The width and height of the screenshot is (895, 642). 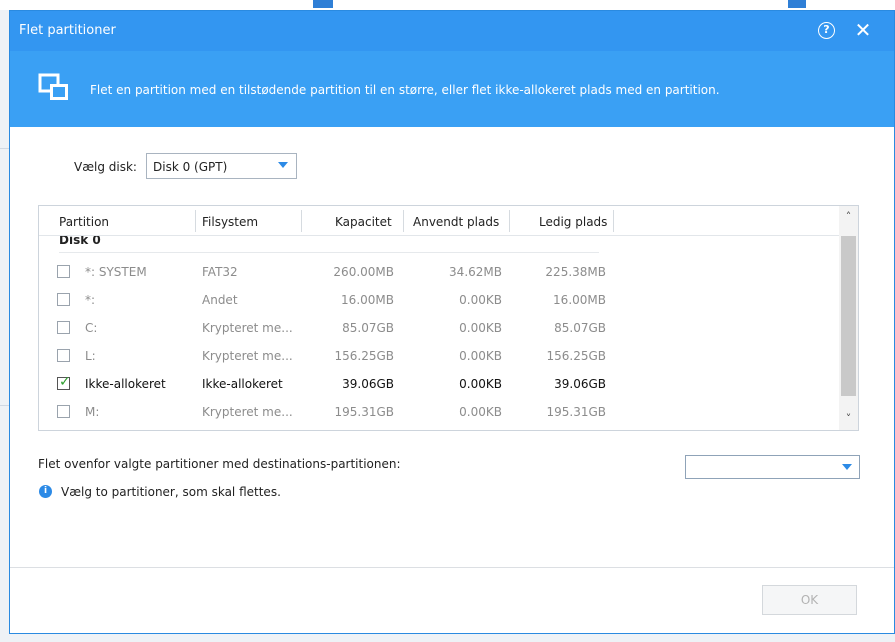 I want to click on disk-group-label: Disk 0, so click(x=80, y=241).